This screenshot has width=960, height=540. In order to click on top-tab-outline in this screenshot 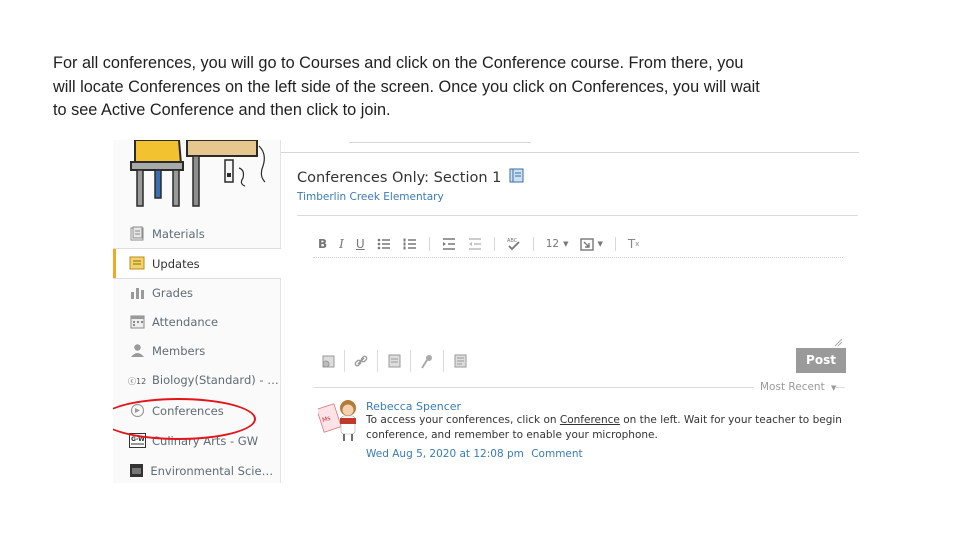, I will do `click(440, 141)`.